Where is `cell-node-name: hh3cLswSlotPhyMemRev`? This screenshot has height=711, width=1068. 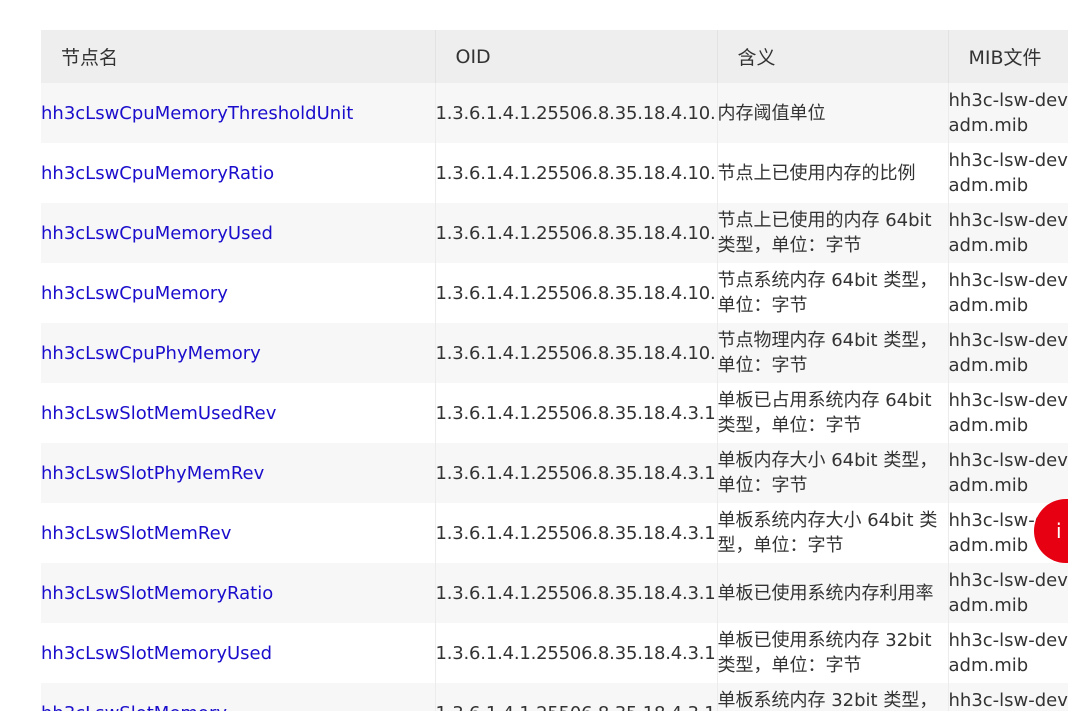
cell-node-name: hh3cLswSlotPhyMemRev is located at coordinates (238, 473).